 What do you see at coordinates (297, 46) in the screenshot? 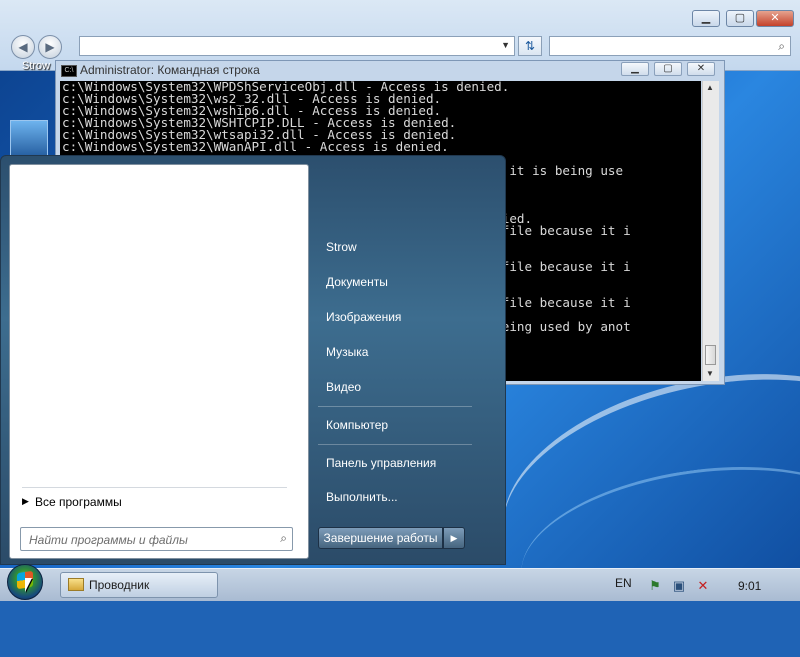
I see `address-bar: ▼` at bounding box center [297, 46].